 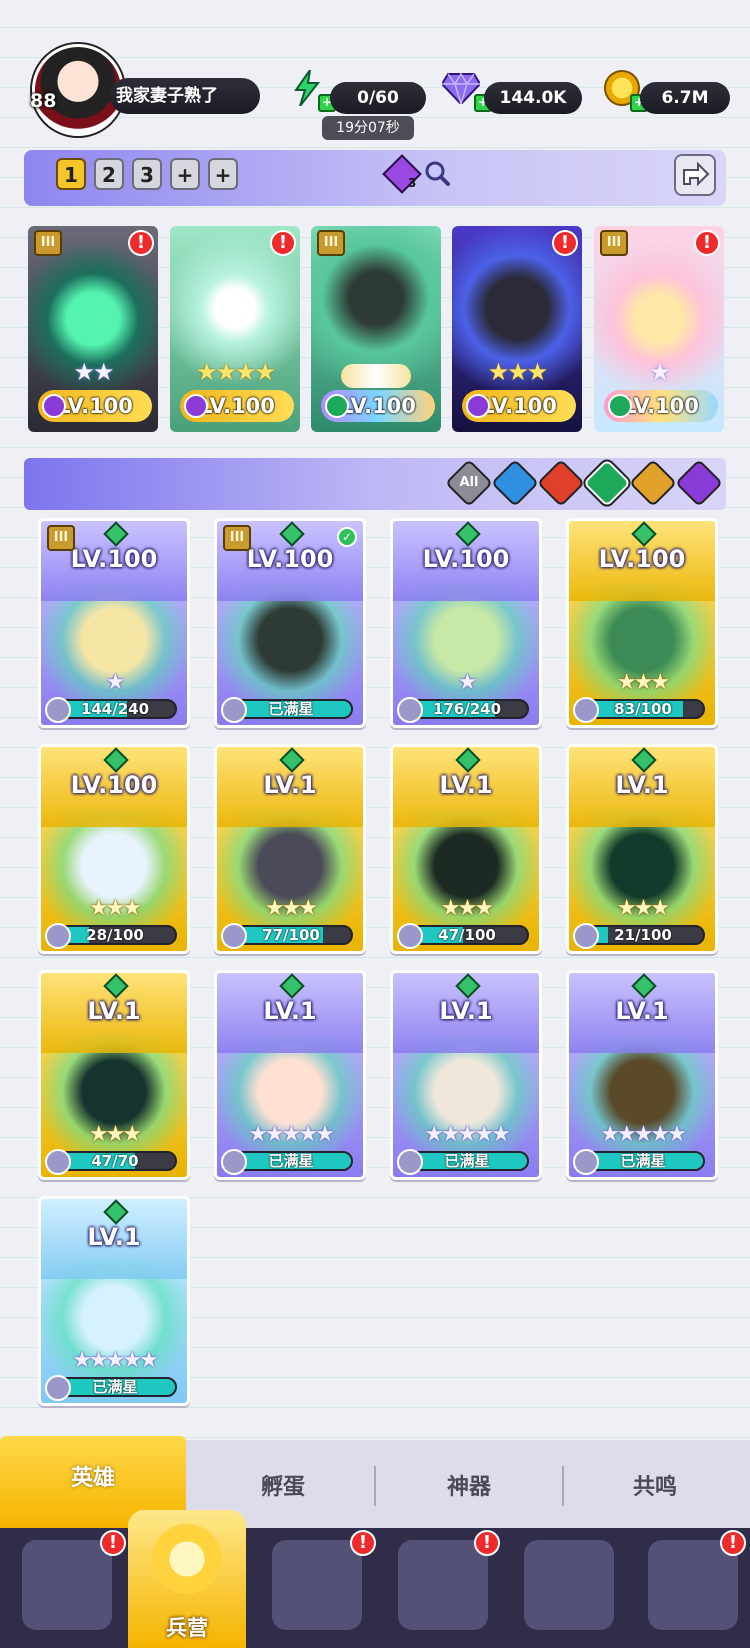 I want to click on hero-card: LV.100 ★★★ 28/100, so click(x=114, y=849).